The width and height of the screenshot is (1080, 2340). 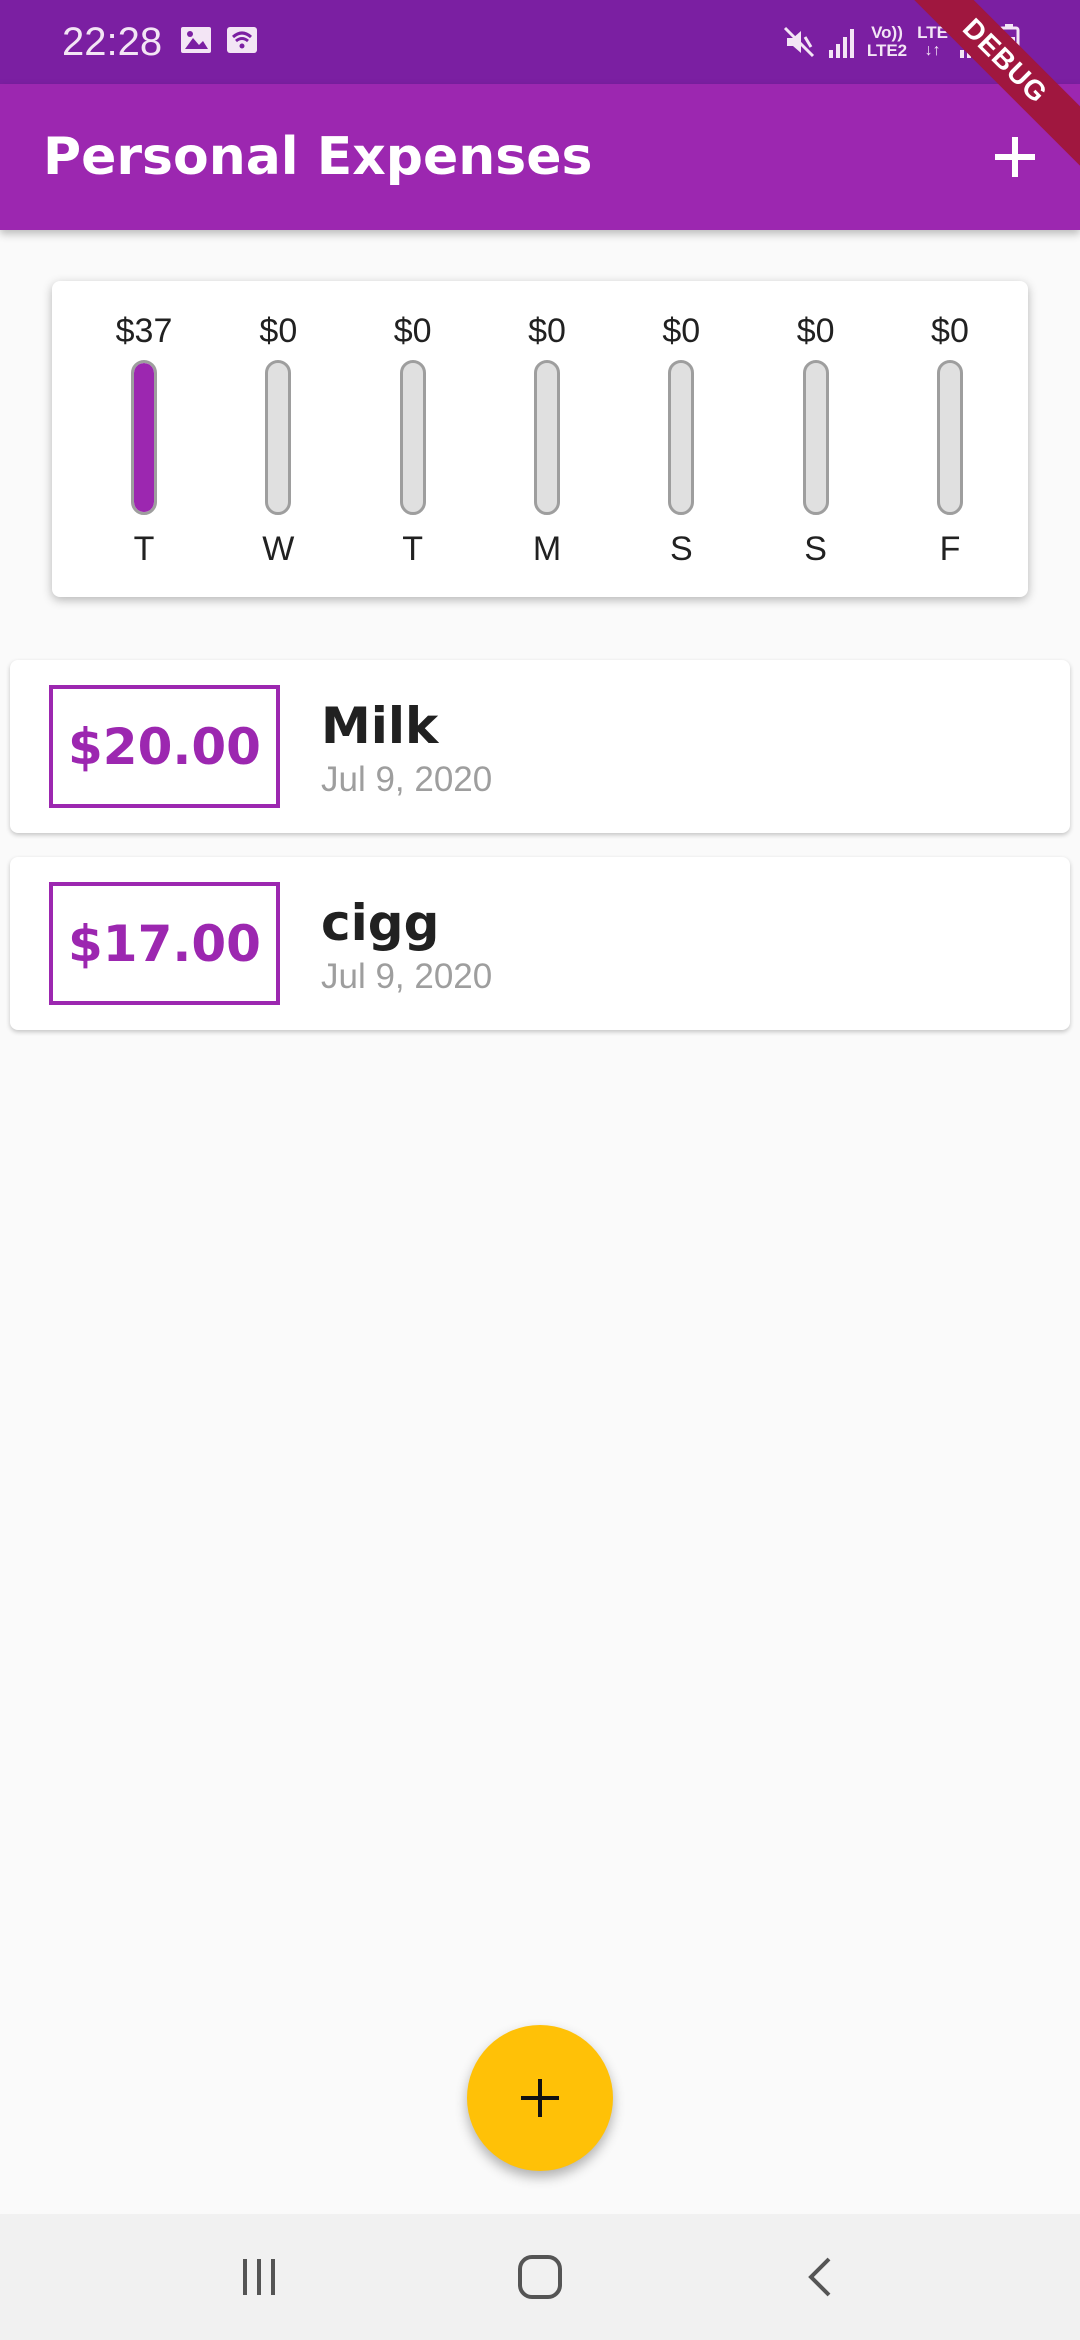 I want to click on weekly-chart: $37 T $0 W $0 T $0 M $0 S $0 S $0 F, so click(x=540, y=439).